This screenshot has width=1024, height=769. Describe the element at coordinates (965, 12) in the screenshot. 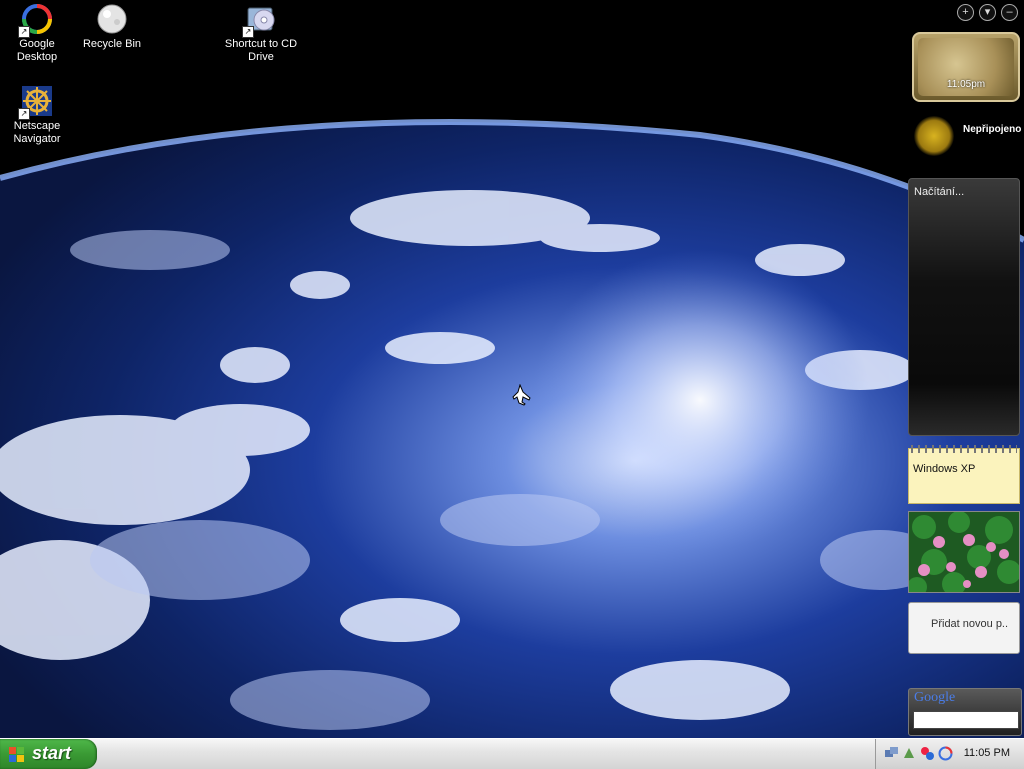

I see `sidebar-add-gadget-button: +` at that location.